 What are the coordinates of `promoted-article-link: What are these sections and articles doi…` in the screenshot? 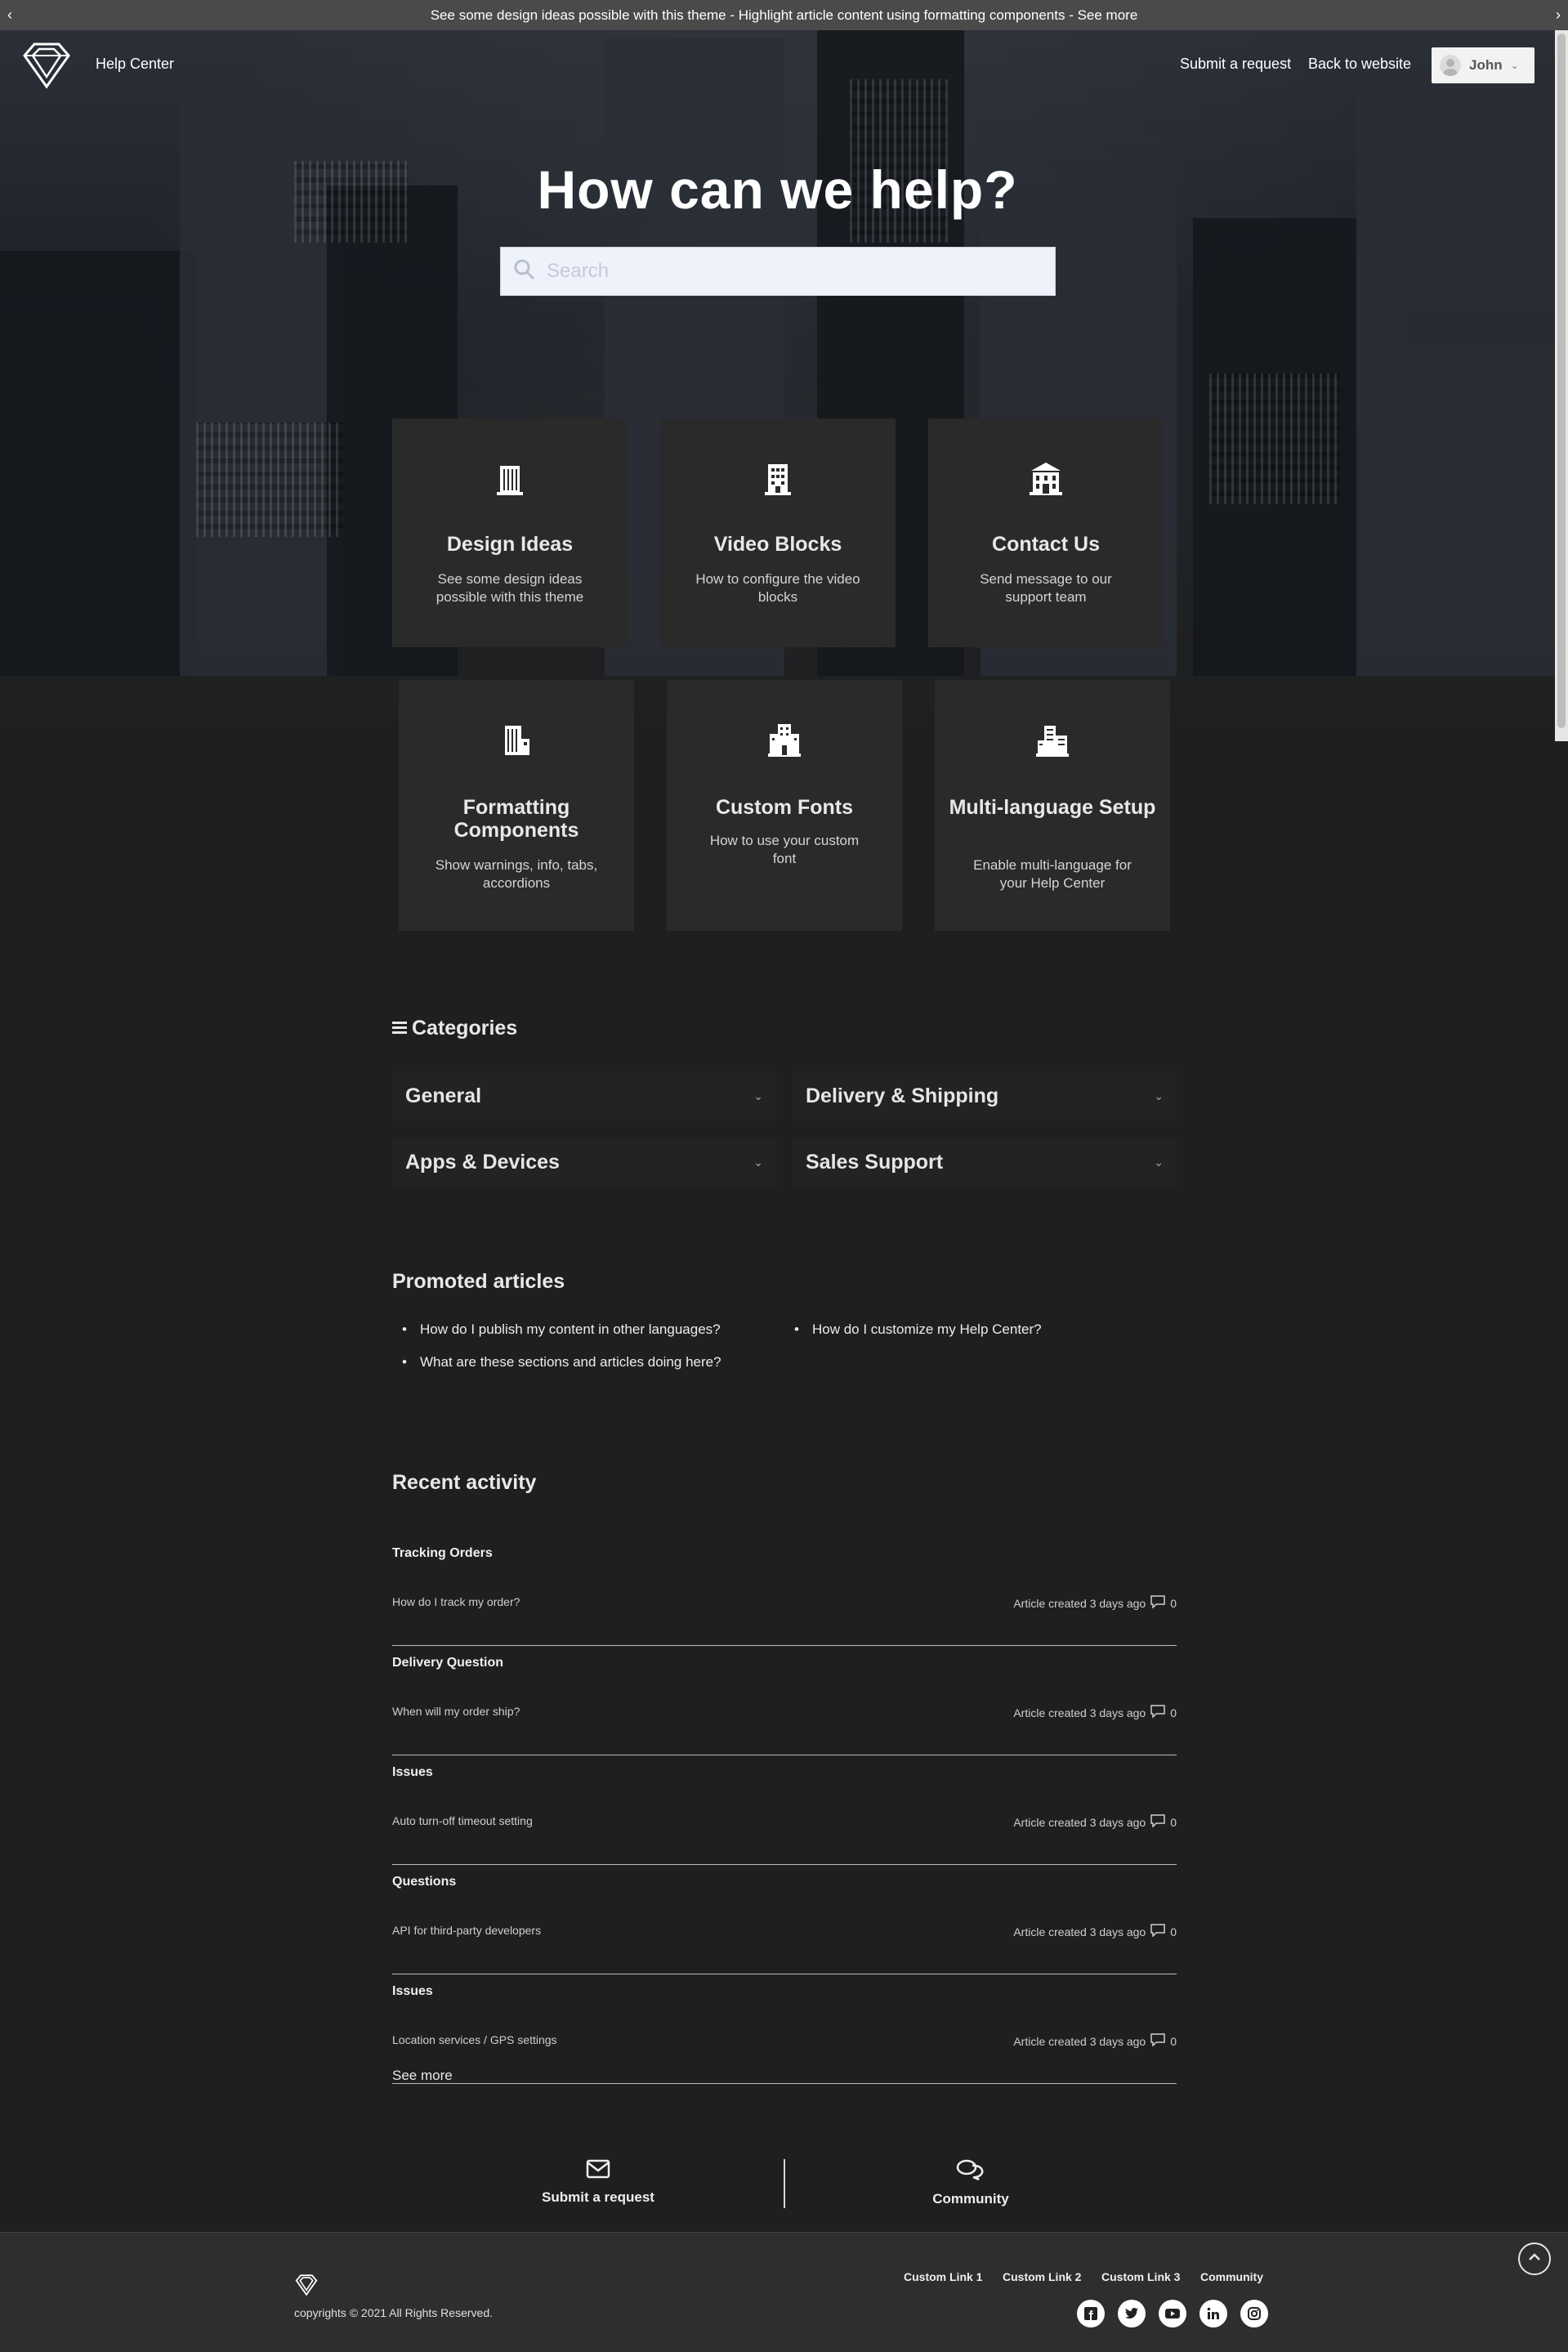 It's located at (561, 1363).